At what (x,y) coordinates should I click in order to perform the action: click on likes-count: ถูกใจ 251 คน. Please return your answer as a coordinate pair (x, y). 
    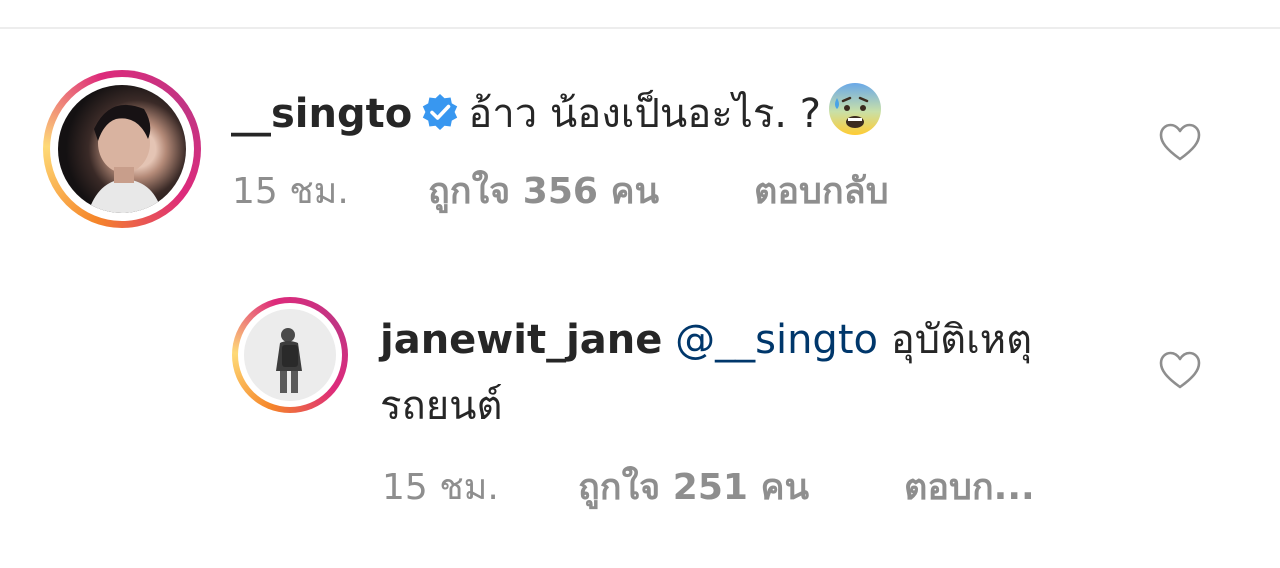
    Looking at the image, I should click on (693, 486).